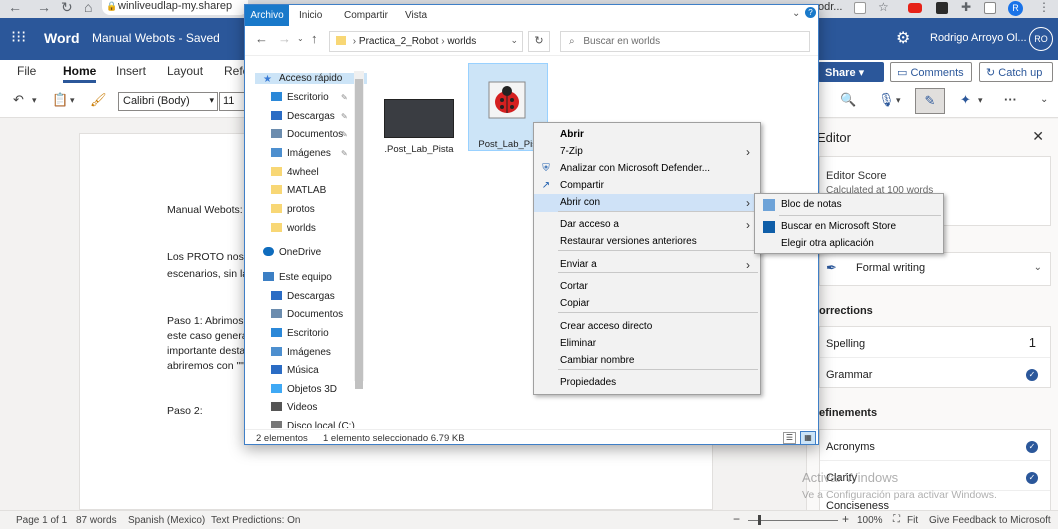  What do you see at coordinates (416, 15) in the screenshot?
I see `tab-vista: Vista` at bounding box center [416, 15].